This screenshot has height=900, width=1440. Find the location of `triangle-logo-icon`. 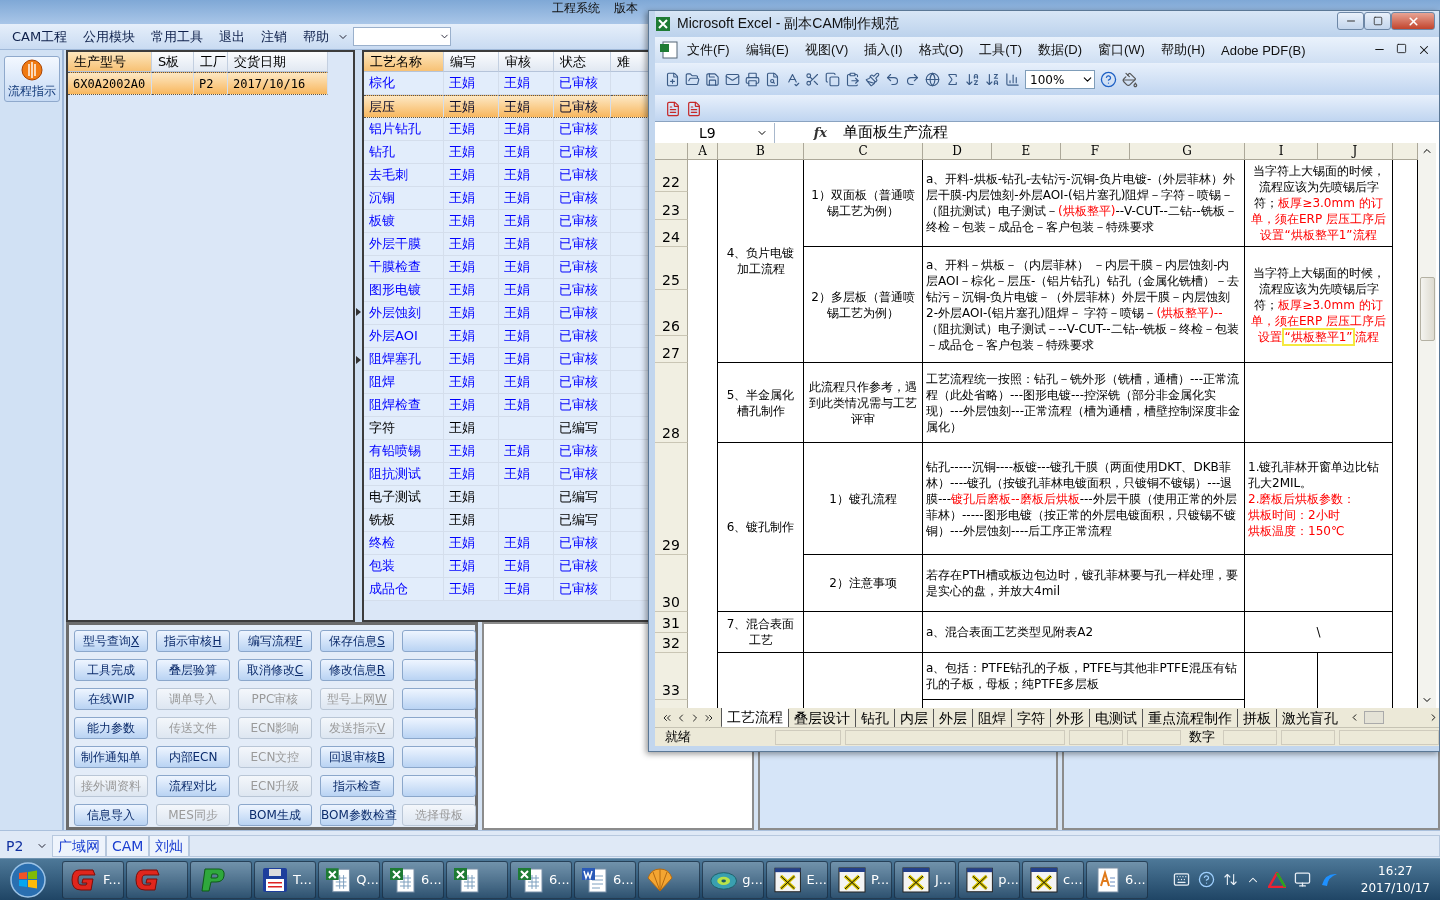

triangle-logo-icon is located at coordinates (1276, 879).